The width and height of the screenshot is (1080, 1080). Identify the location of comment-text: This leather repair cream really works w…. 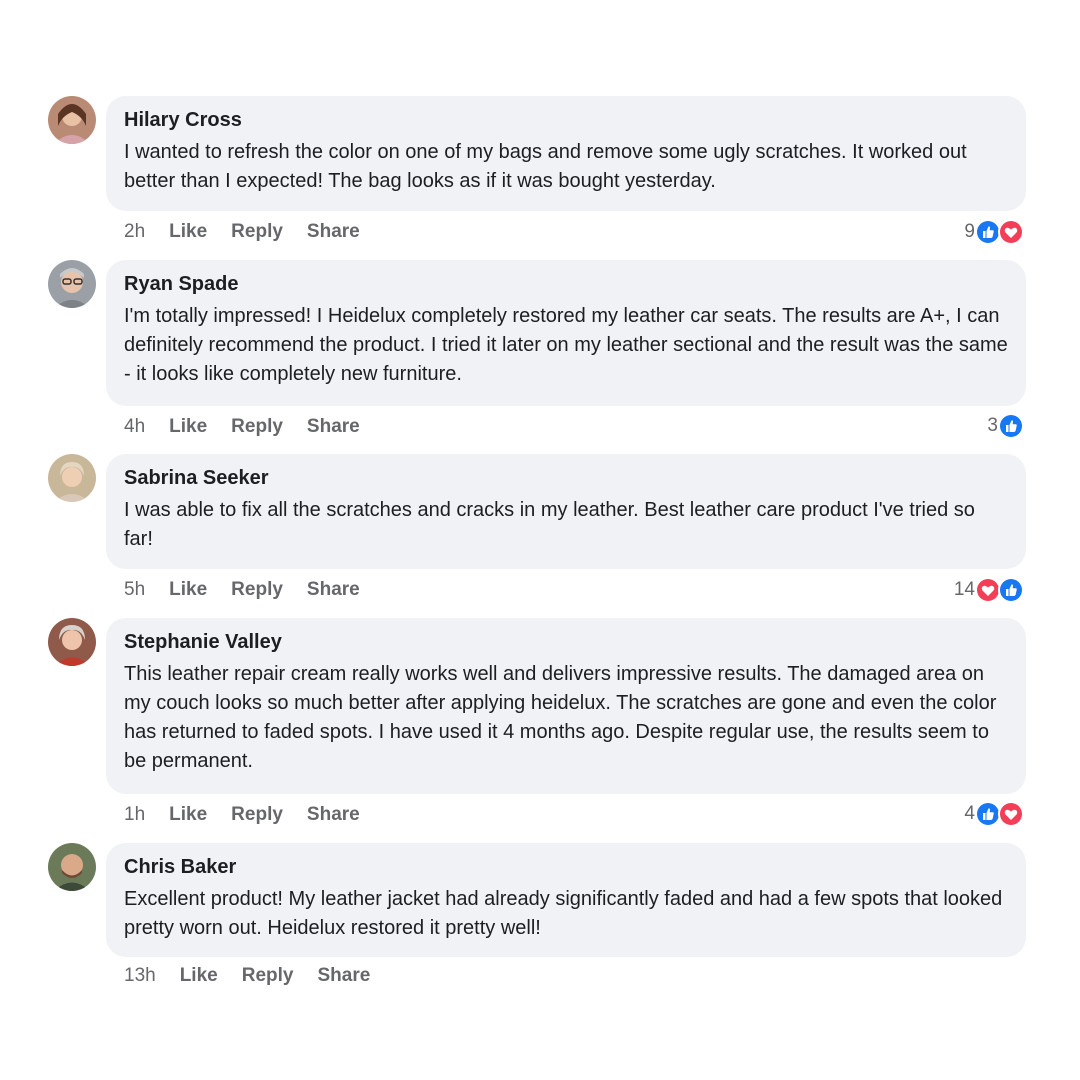
(560, 717).